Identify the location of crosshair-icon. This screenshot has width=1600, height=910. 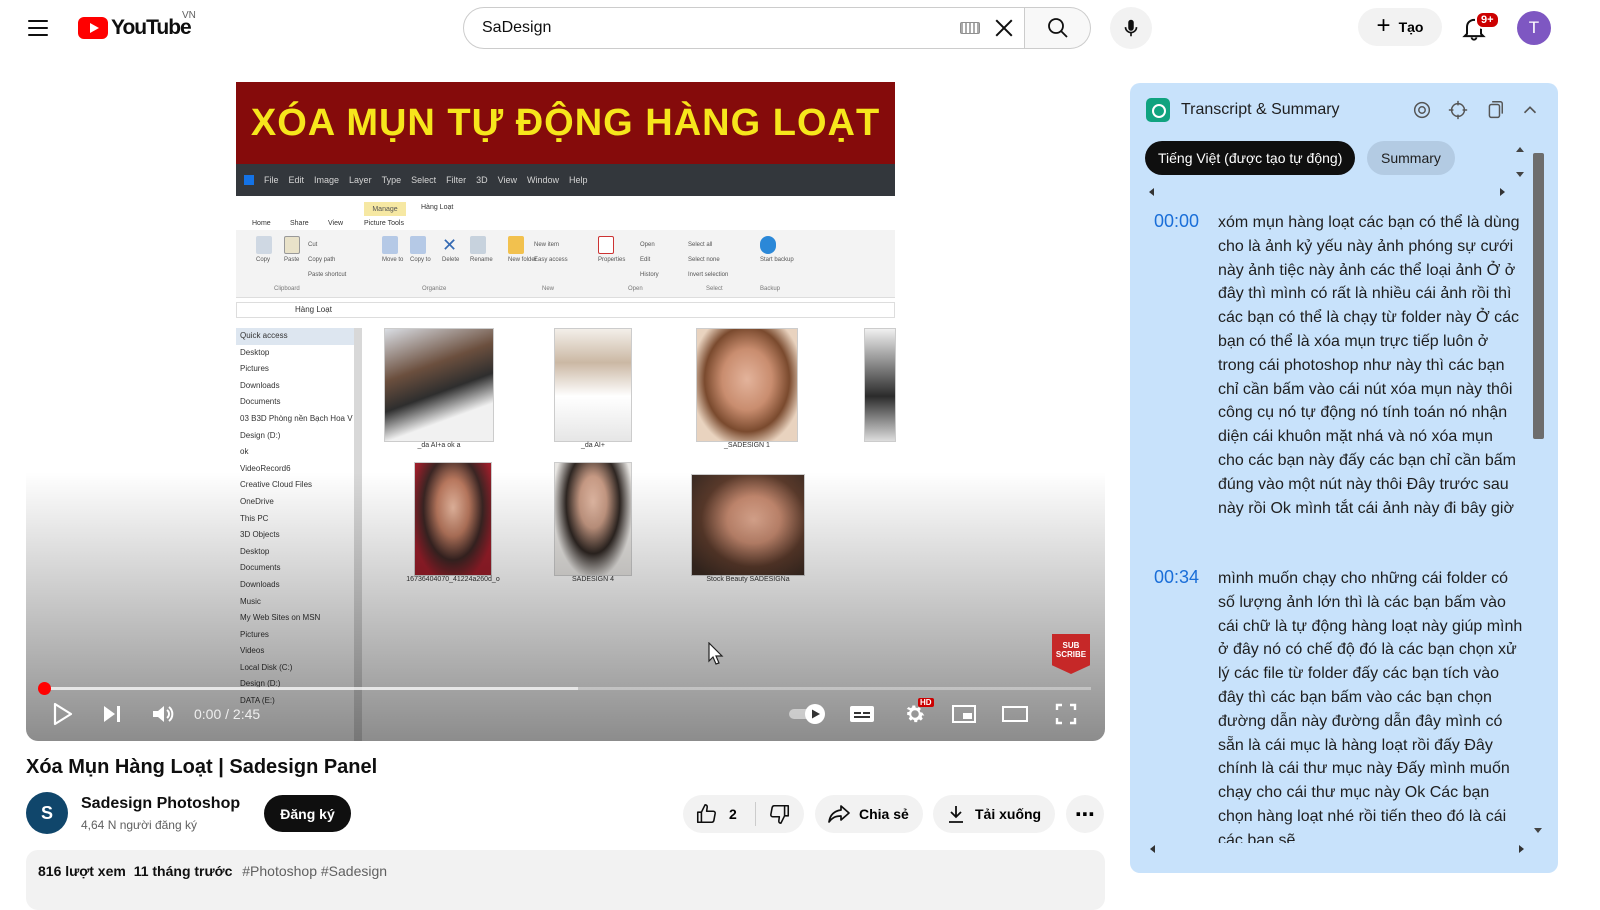
(1458, 110).